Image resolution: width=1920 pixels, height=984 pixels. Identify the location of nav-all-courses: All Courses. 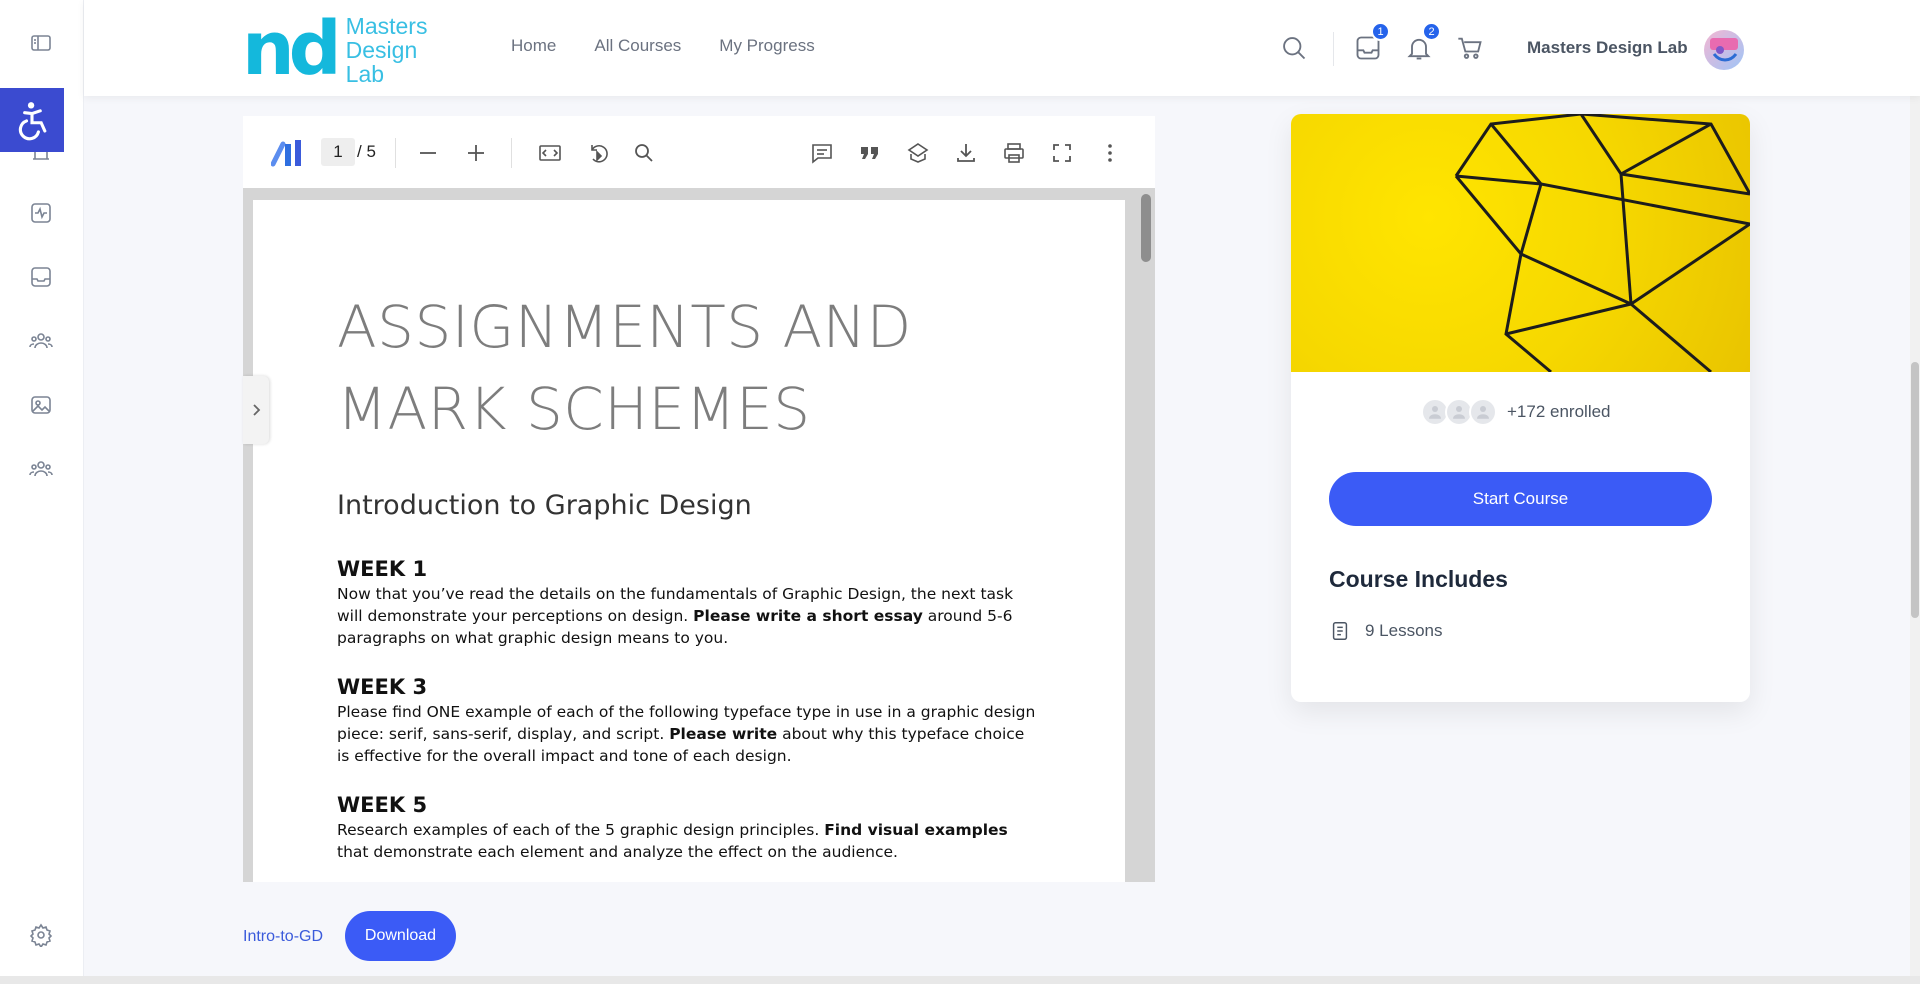
(637, 46).